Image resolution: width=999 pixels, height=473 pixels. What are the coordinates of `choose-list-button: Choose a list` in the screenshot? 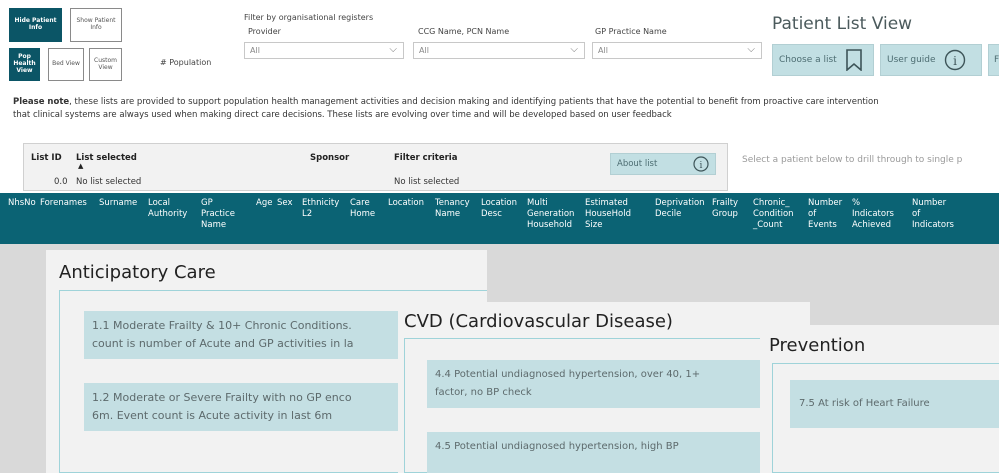 It's located at (823, 60).